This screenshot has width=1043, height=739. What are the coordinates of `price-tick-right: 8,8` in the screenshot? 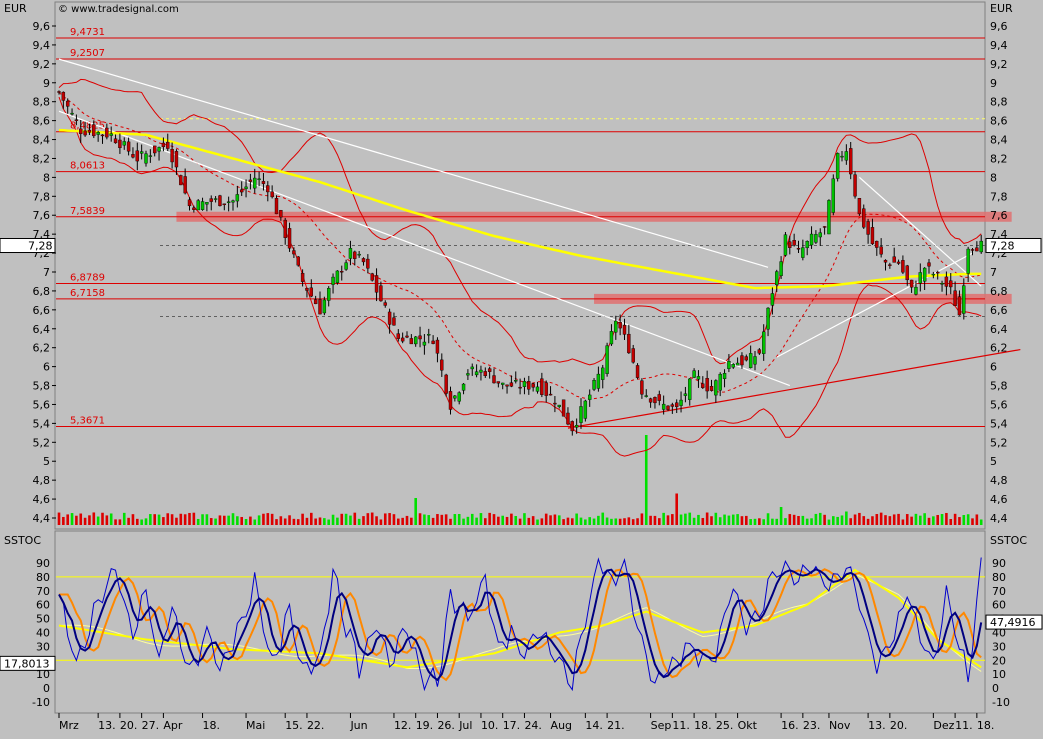 It's located at (999, 102).